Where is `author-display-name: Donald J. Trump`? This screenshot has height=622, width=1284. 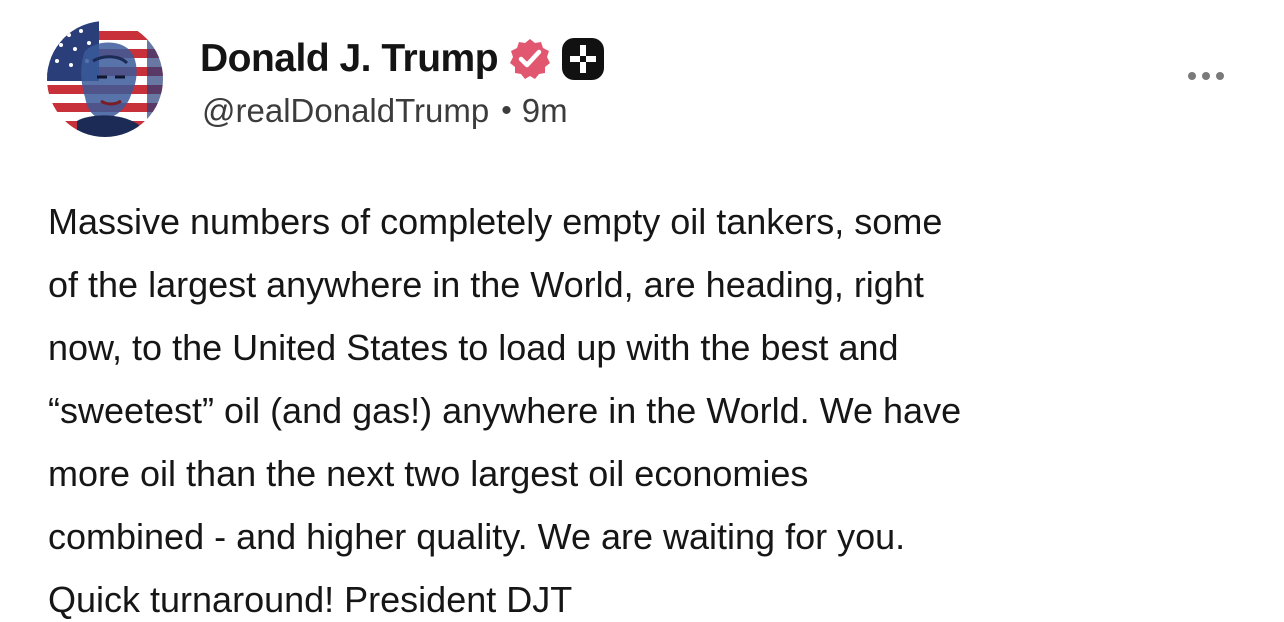 author-display-name: Donald J. Trump is located at coordinates (349, 59).